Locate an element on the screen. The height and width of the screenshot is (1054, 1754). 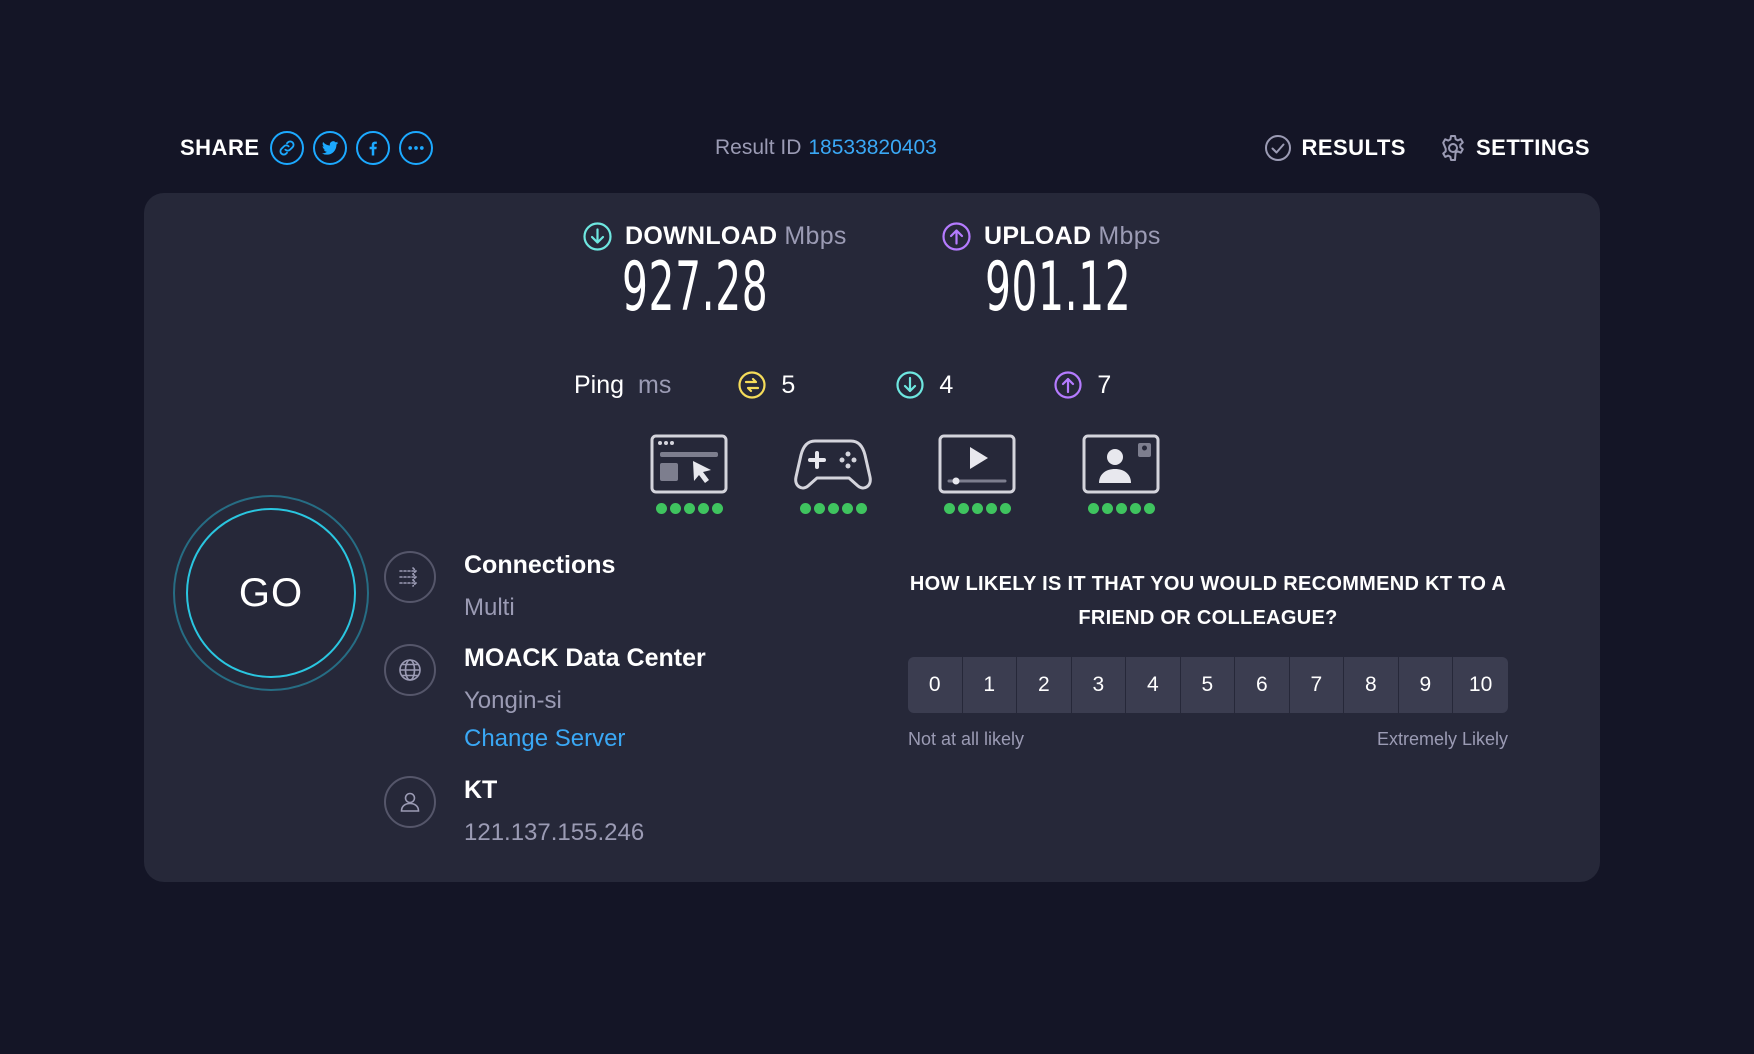
globe-icon is located at coordinates (410, 670).